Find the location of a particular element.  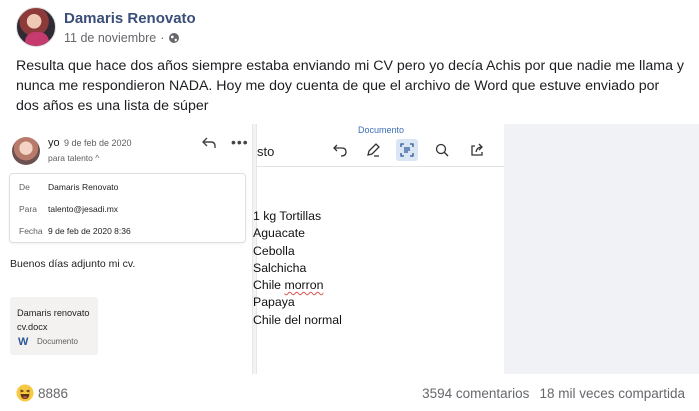

reply-icon is located at coordinates (209, 142).